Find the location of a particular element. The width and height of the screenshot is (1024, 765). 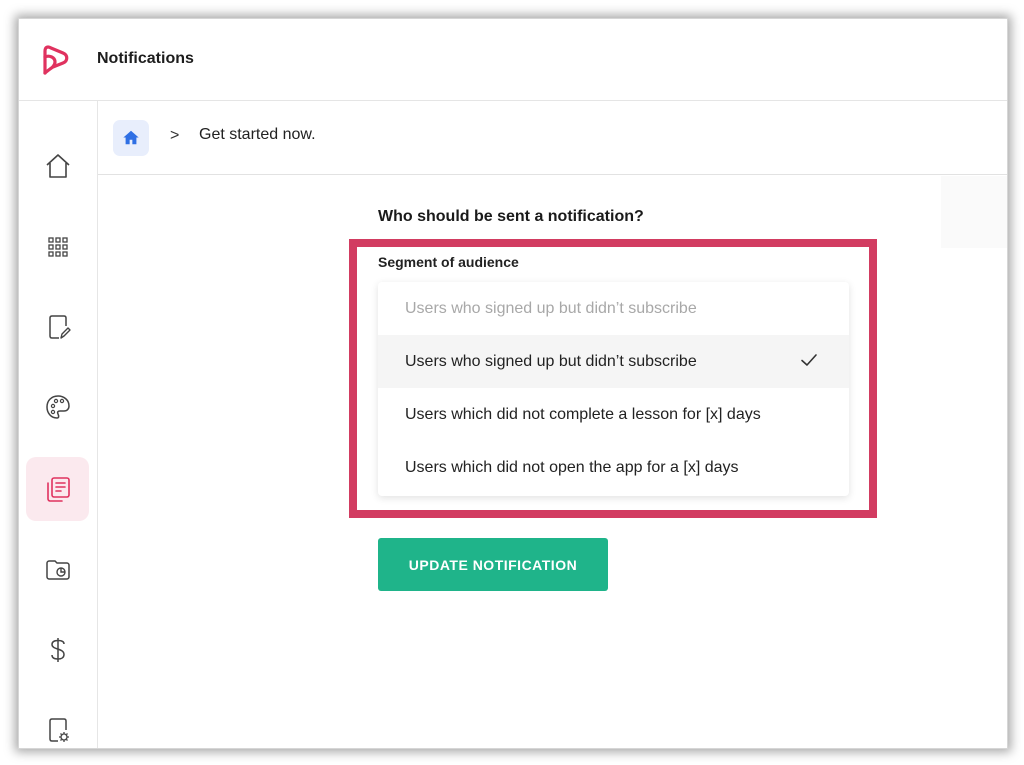

apps-grid-icon is located at coordinates (57, 247).